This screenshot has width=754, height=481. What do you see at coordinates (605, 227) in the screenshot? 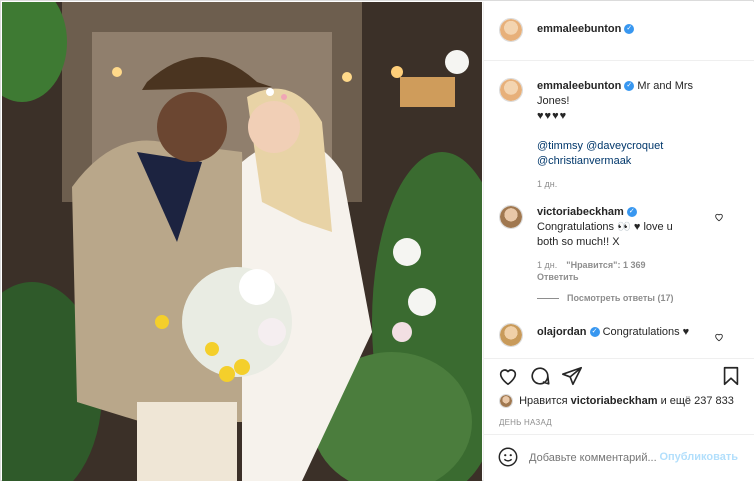
I see `comment-text-line1: Congratulations 👀 ♥ love u` at bounding box center [605, 227].